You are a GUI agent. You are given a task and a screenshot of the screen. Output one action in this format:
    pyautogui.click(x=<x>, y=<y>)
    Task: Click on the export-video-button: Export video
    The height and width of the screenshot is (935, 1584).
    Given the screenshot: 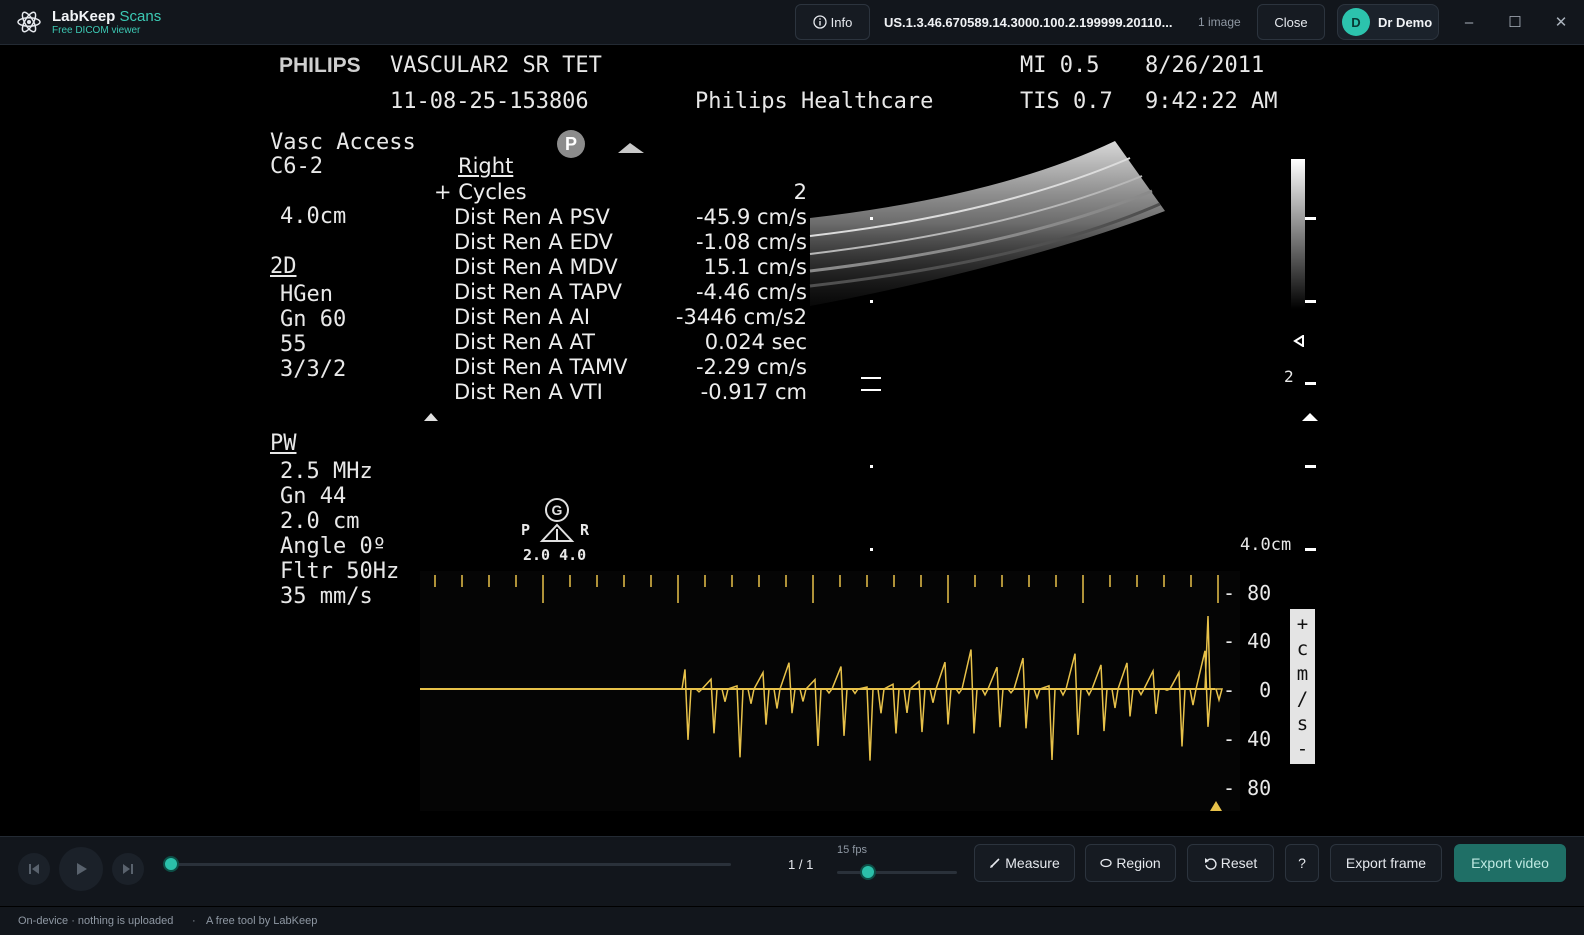 What is the action you would take?
    pyautogui.click(x=1510, y=863)
    